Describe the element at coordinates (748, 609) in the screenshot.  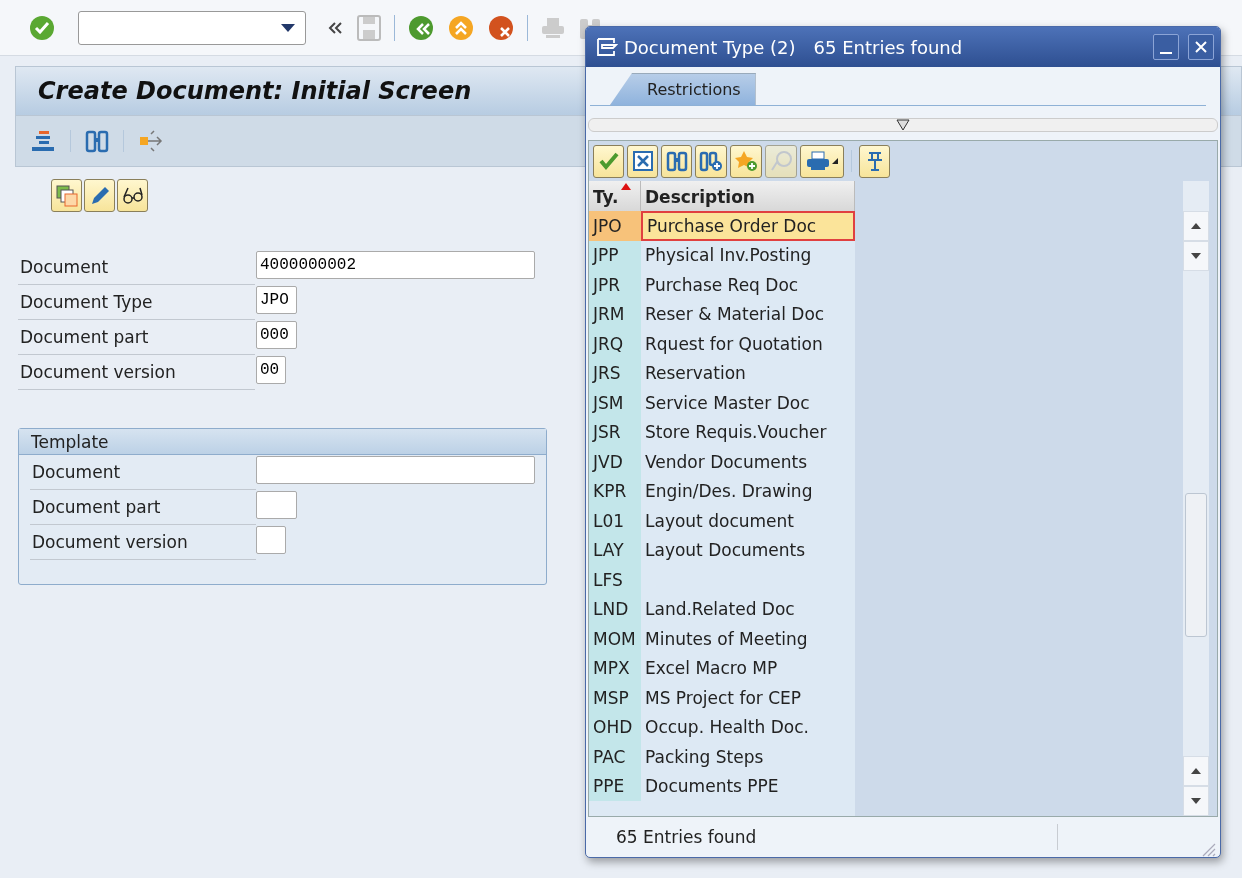
I see `table-cell: Land.Related Doc` at that location.